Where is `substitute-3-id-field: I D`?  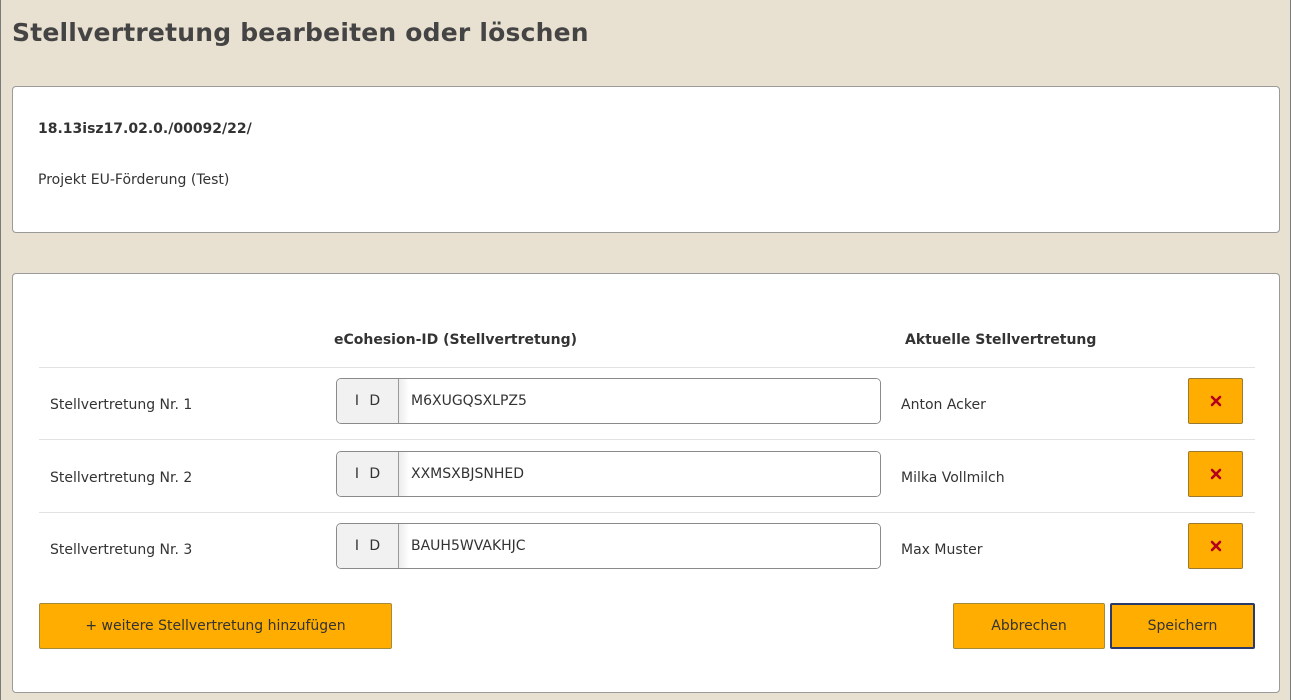 substitute-3-id-field: I D is located at coordinates (608, 546).